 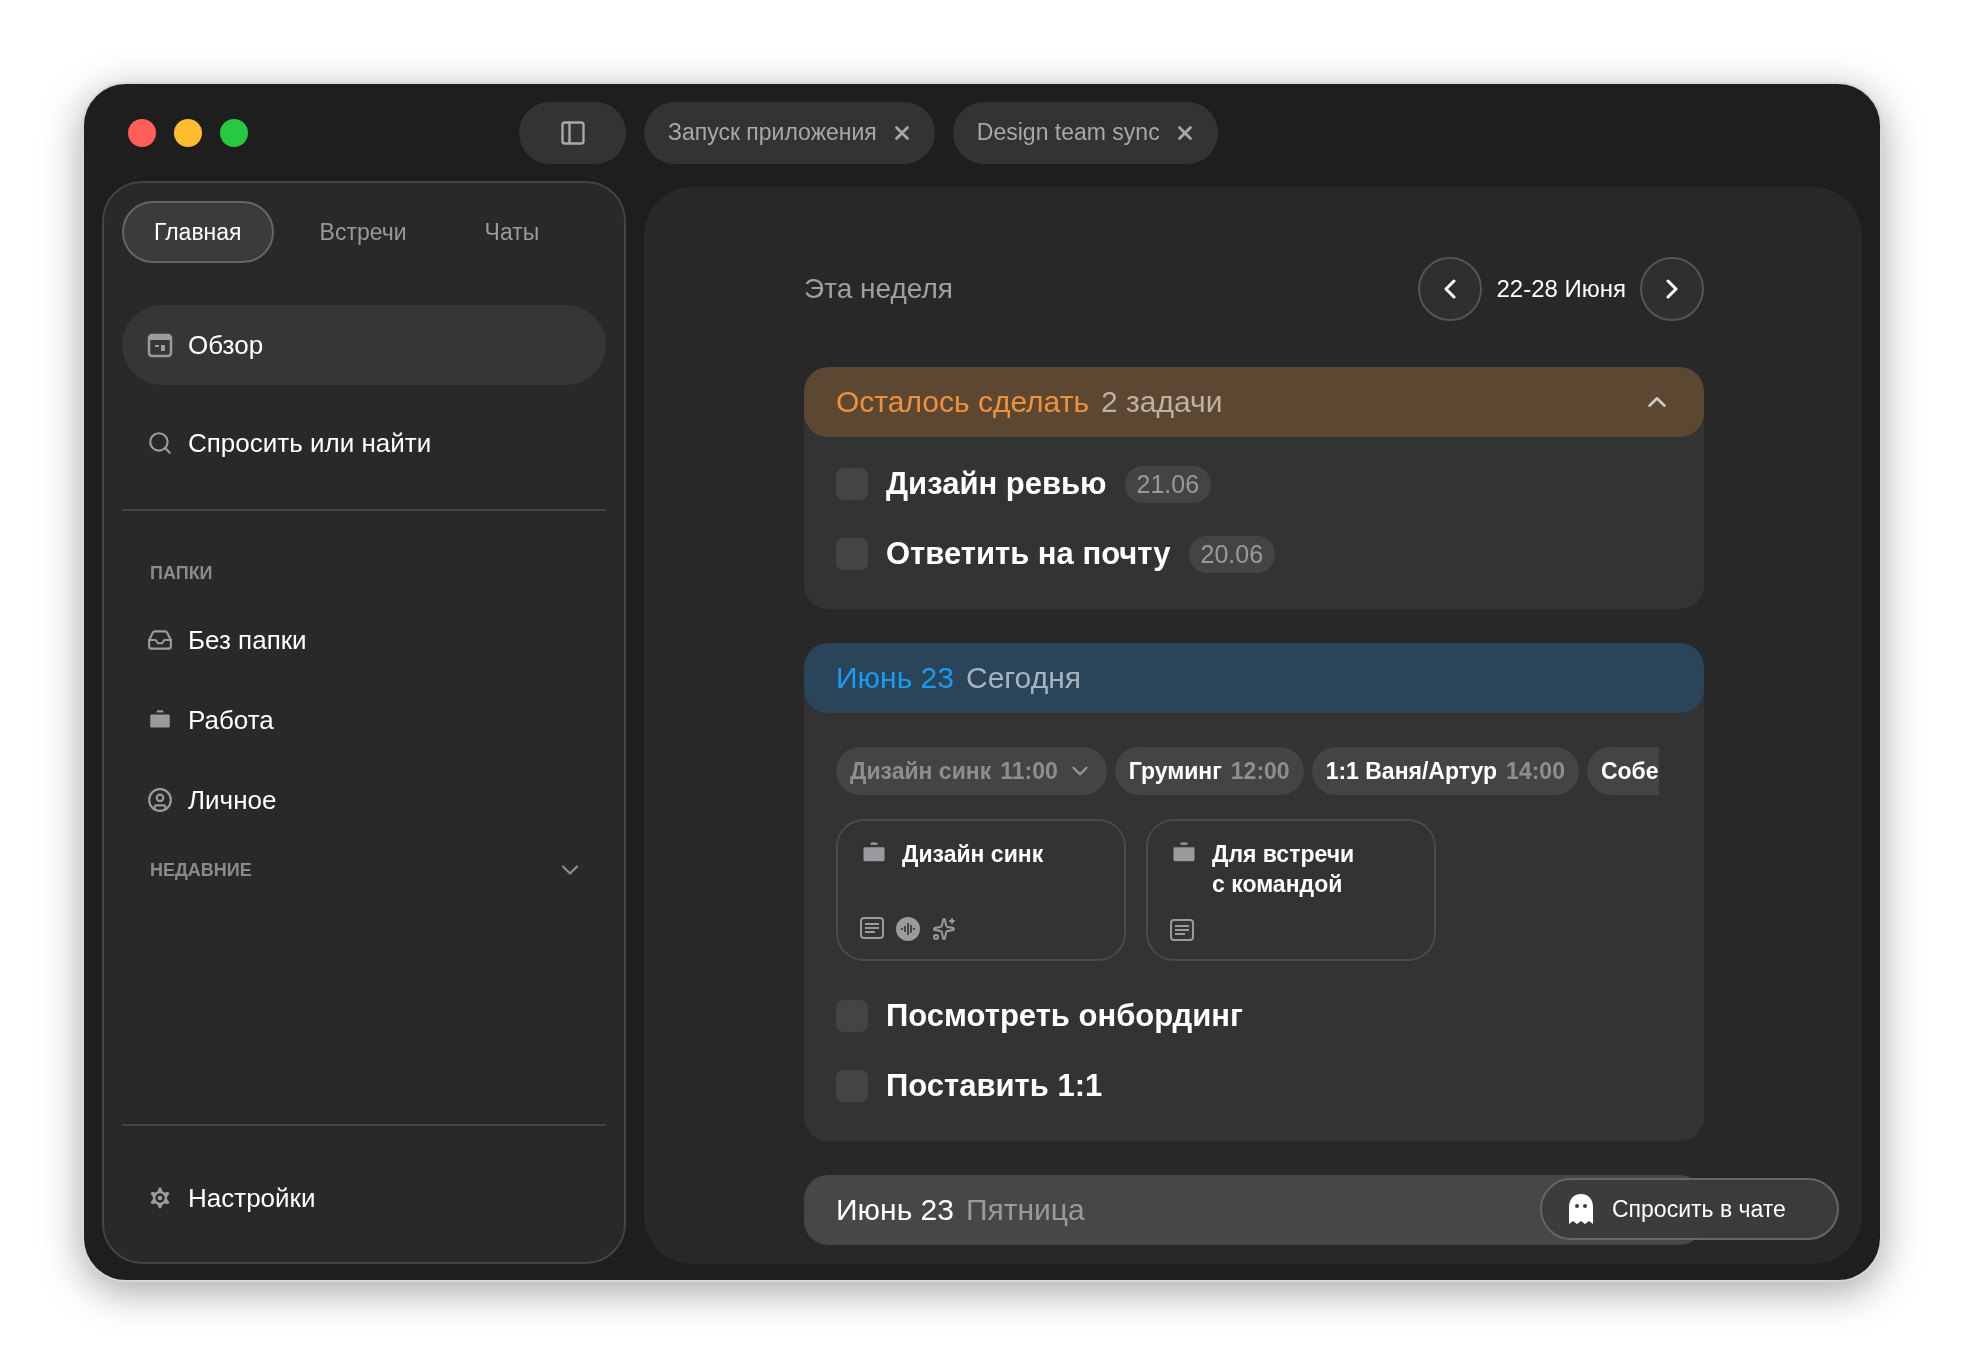 I want to click on date-range: 22-28 Июня, so click(x=1561, y=289).